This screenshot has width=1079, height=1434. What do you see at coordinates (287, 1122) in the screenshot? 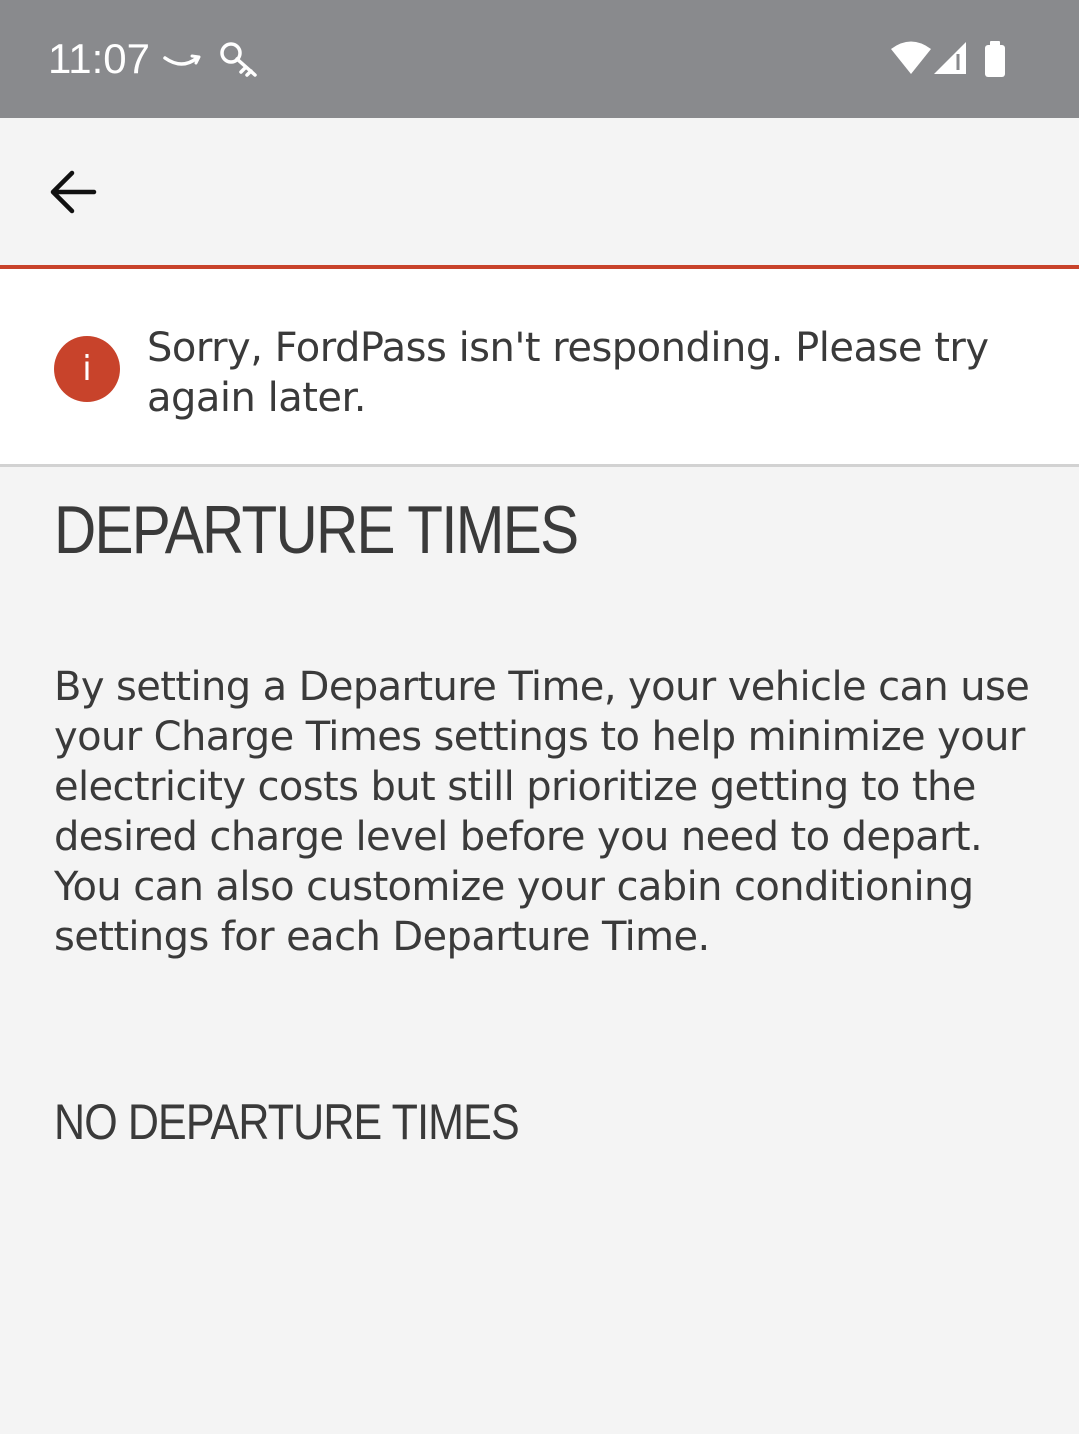
I see `empty-state-label: NO DEPARTURE TIMES` at bounding box center [287, 1122].